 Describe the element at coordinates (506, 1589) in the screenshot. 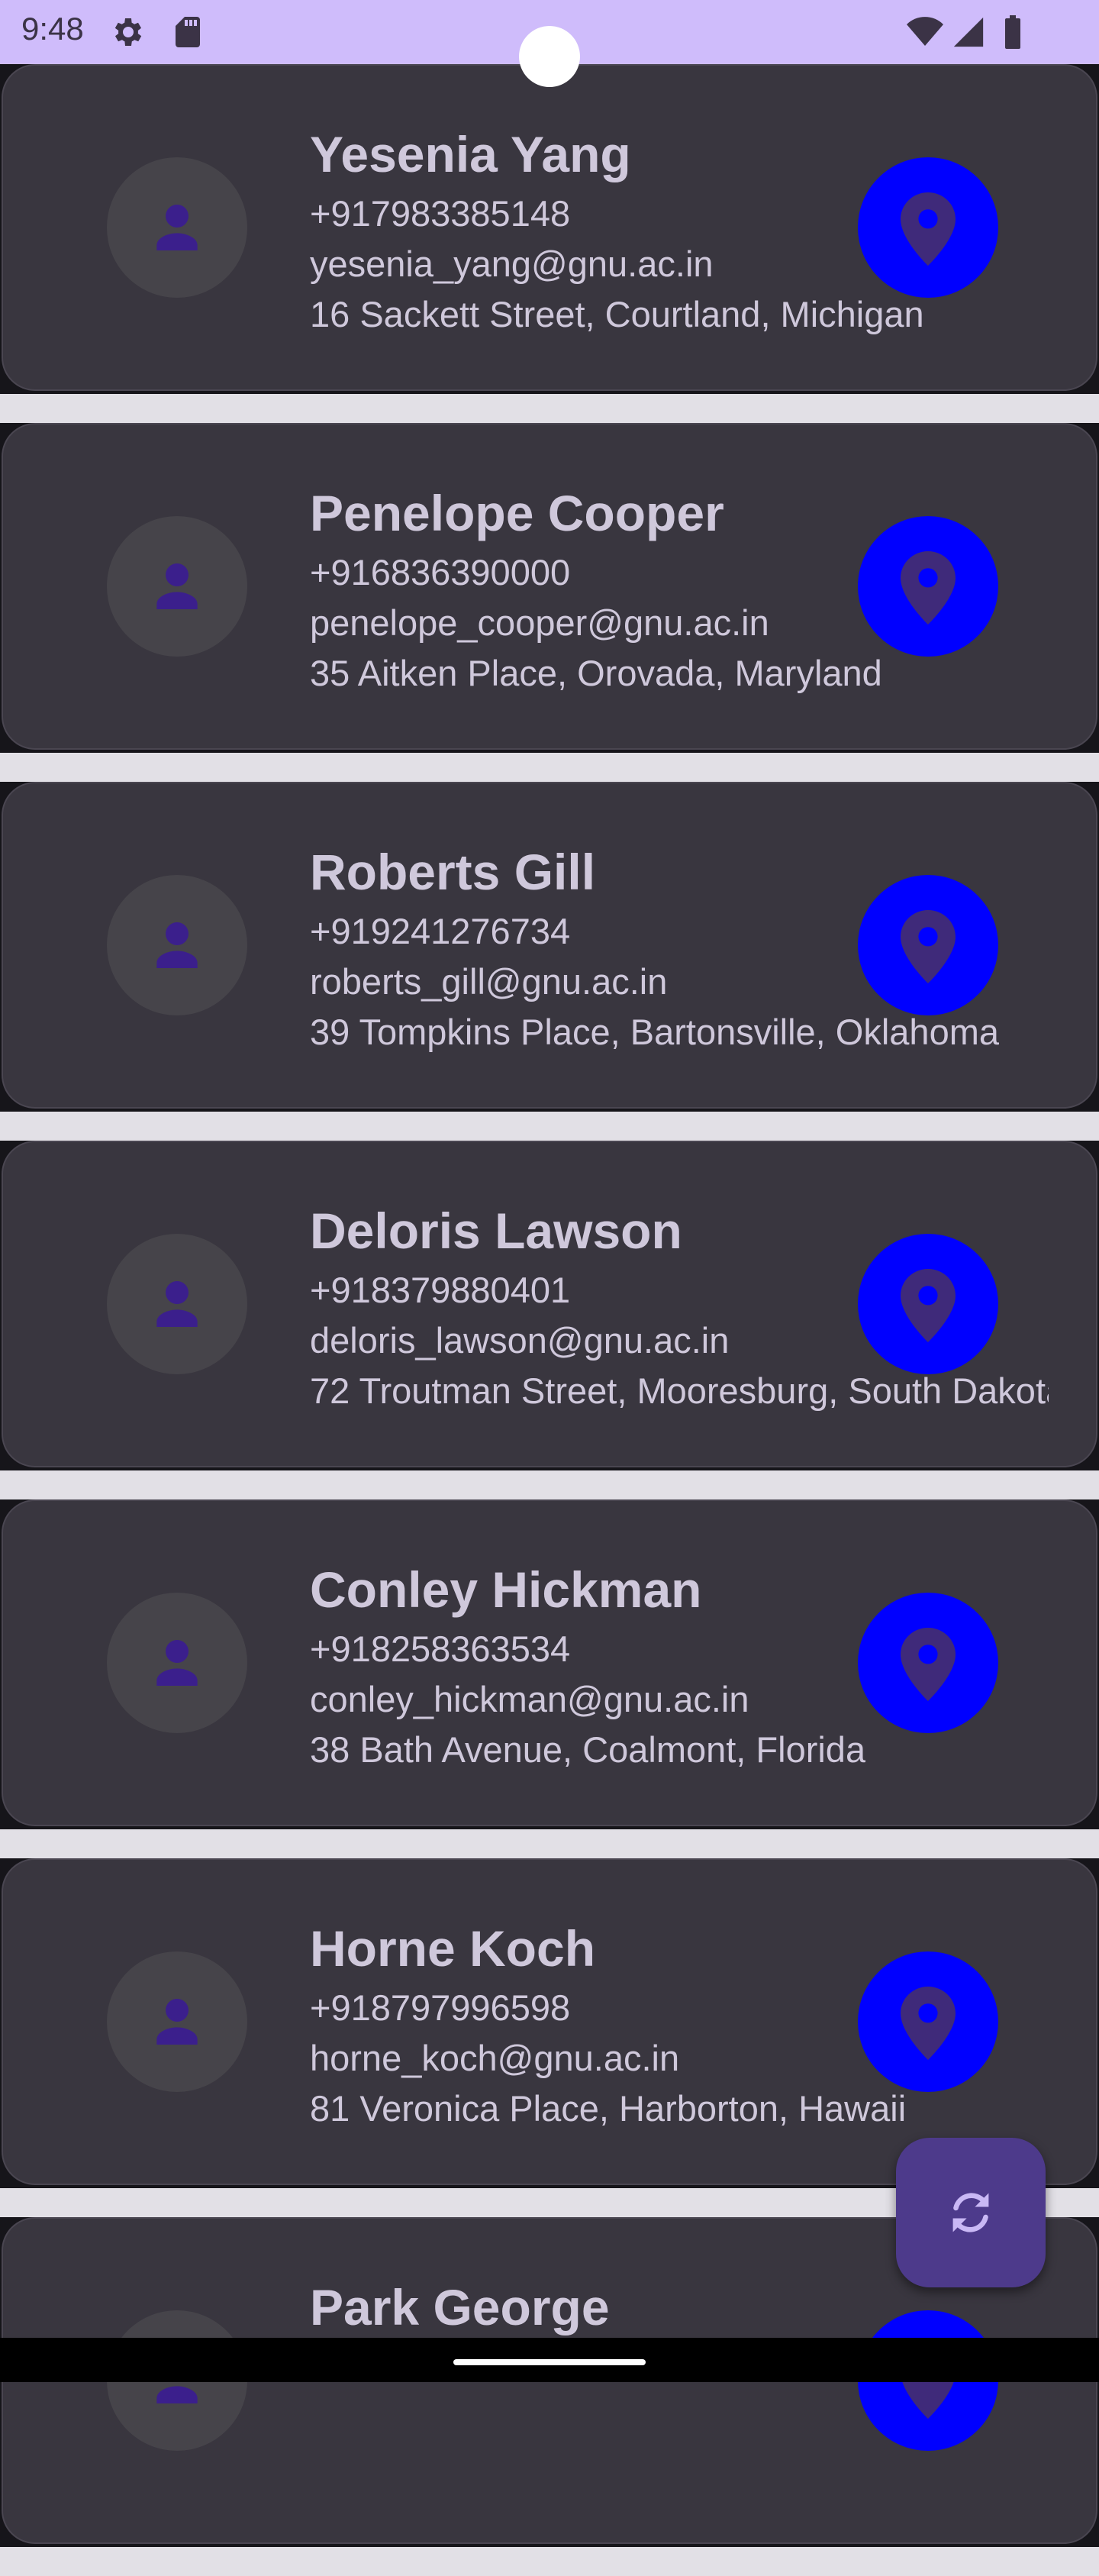

I see `contact-name: Conley Hickman` at that location.